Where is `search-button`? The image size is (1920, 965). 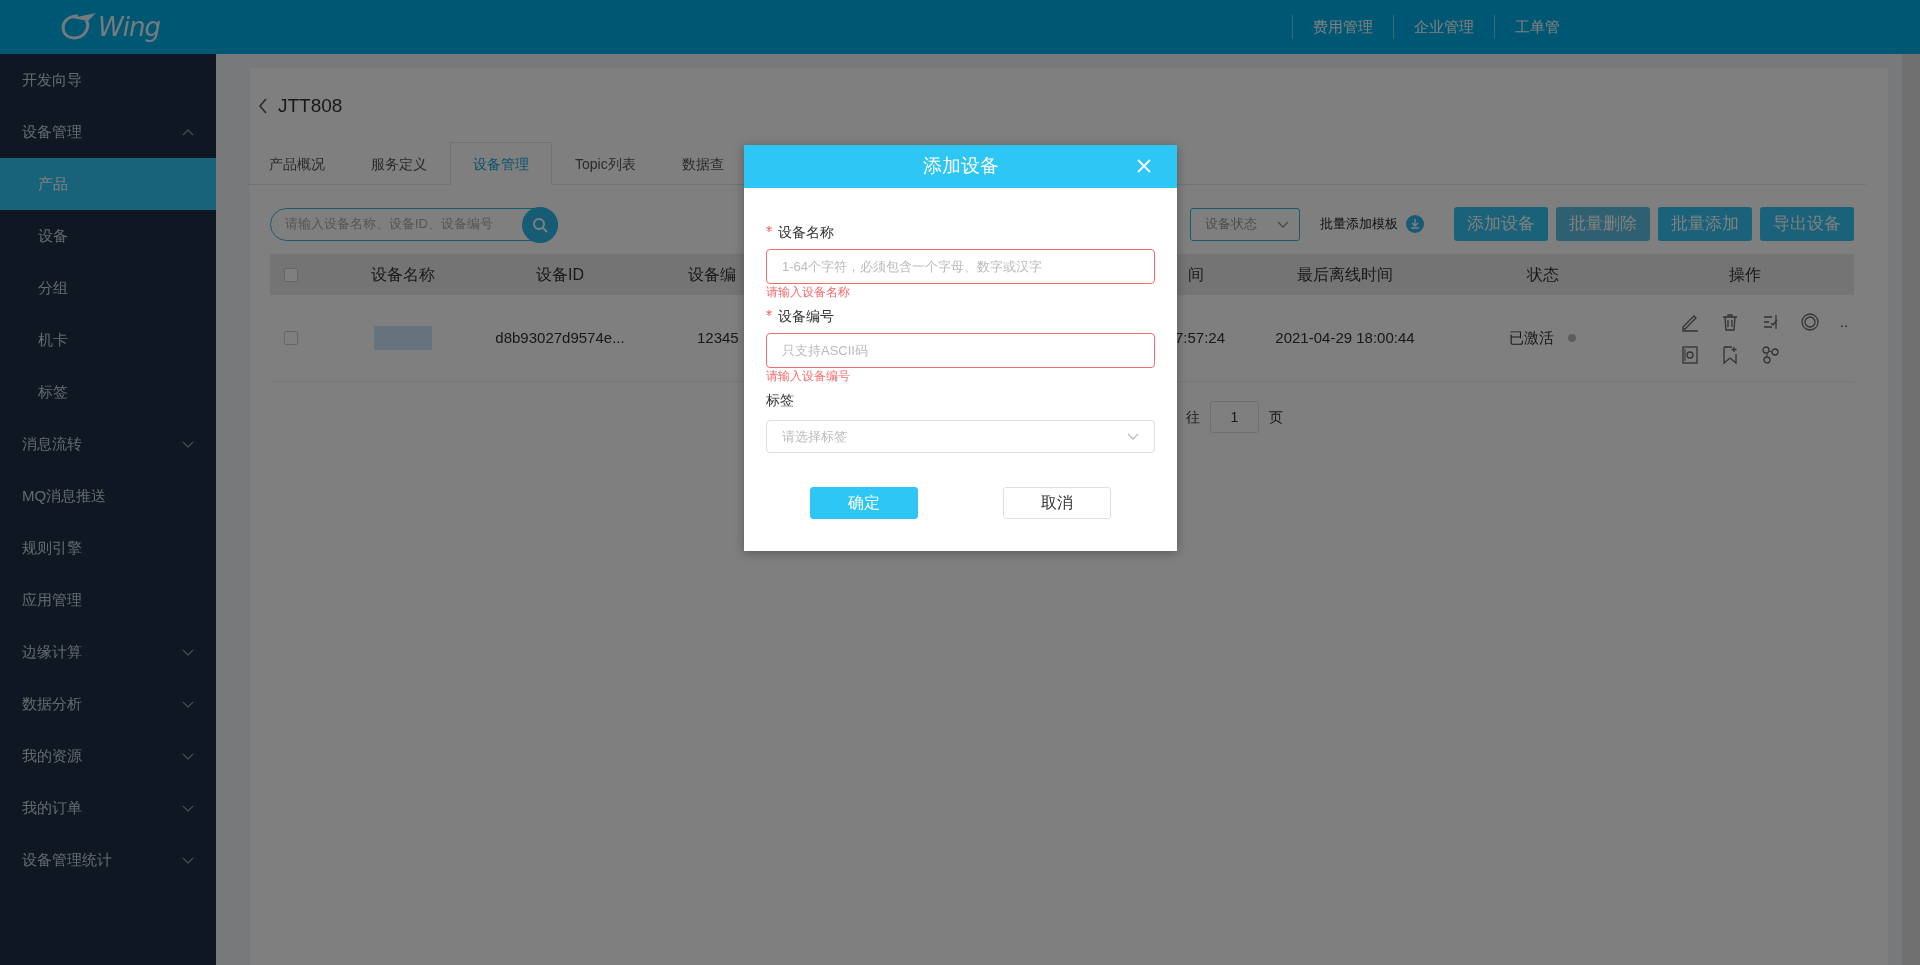
search-button is located at coordinates (540, 224).